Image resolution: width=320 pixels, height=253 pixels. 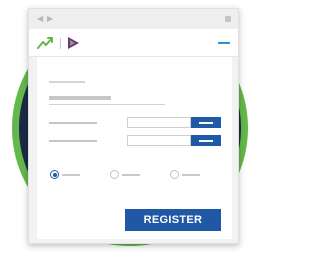 What do you see at coordinates (224, 43) in the screenshot?
I see `hamburger-menu-icon` at bounding box center [224, 43].